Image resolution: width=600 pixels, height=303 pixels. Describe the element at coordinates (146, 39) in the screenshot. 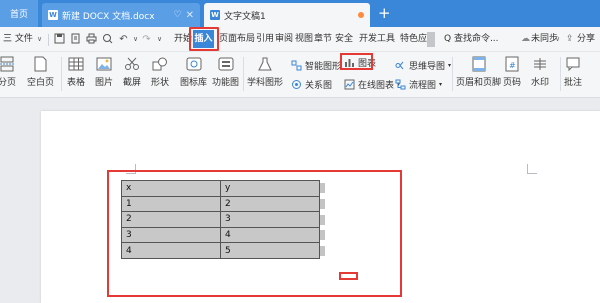

I see `redo-icon: ↷` at that location.